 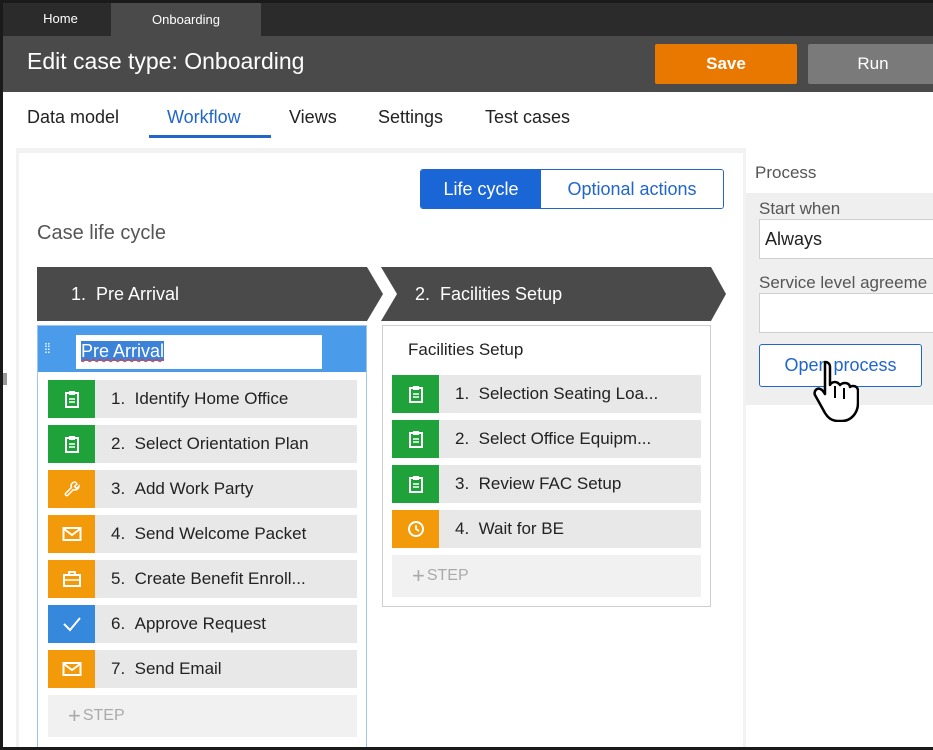 I want to click on start-when-label: Start when, so click(x=800, y=208).